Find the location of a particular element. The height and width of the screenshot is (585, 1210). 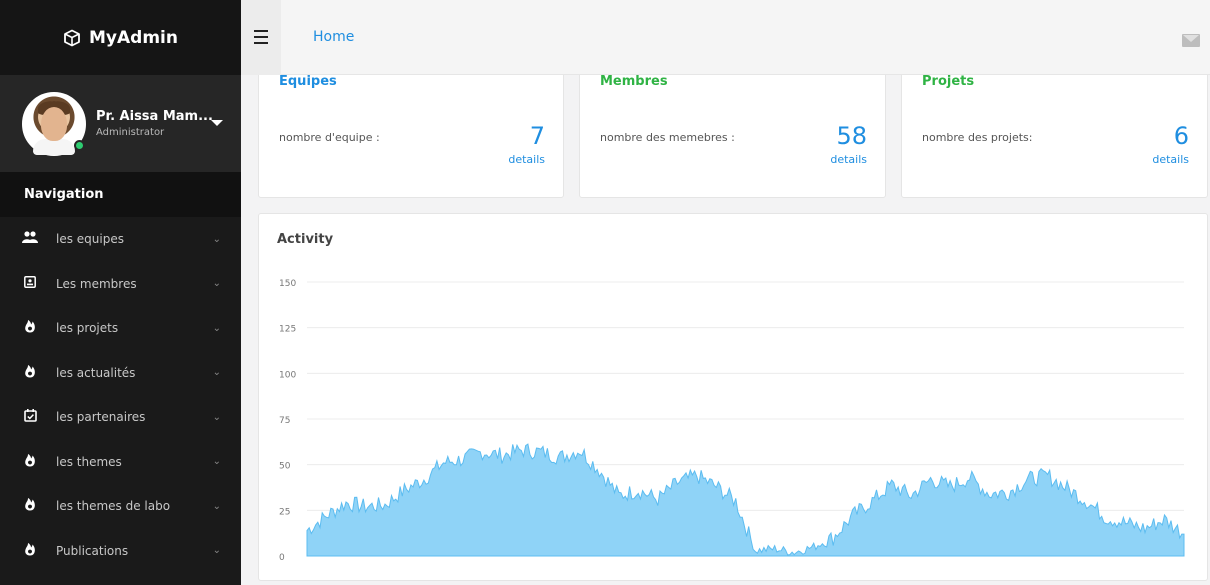

y-tick-label: 125 is located at coordinates (287, 330).